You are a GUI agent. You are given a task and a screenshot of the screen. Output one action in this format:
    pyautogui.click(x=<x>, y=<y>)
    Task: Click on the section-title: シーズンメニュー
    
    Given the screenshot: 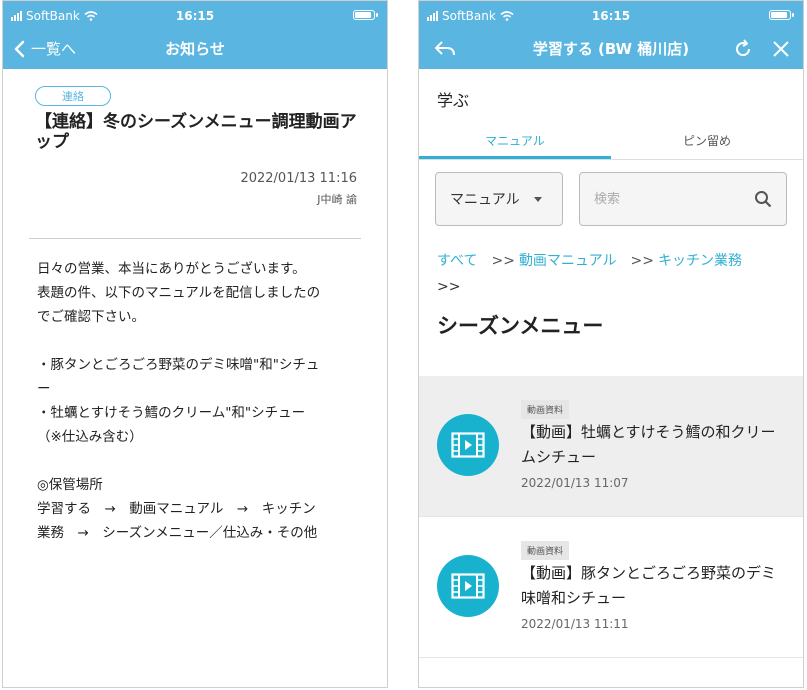 What is the action you would take?
    pyautogui.click(x=520, y=326)
    